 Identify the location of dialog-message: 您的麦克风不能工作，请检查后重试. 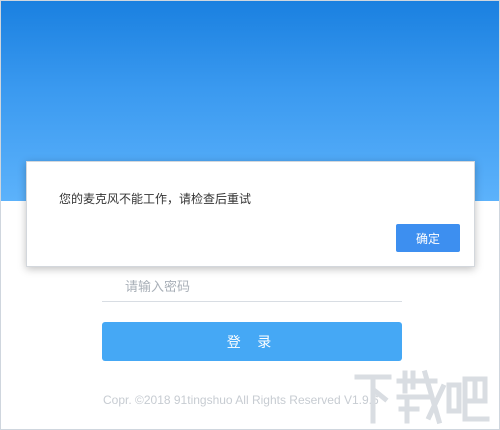
(155, 199).